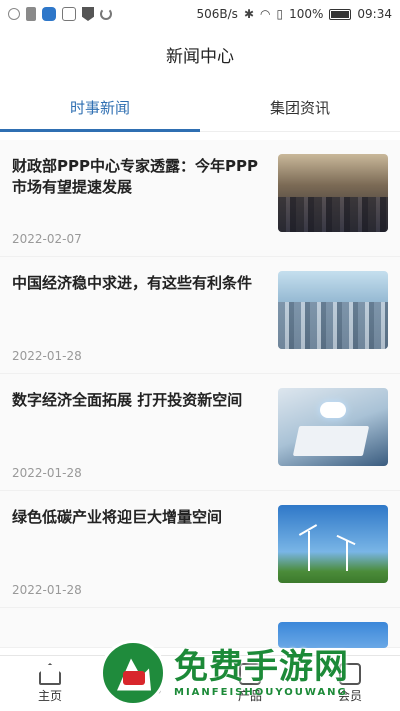 The width and height of the screenshot is (400, 711). Describe the element at coordinates (306, 14) in the screenshot. I see `battery-percent: 100%` at that location.